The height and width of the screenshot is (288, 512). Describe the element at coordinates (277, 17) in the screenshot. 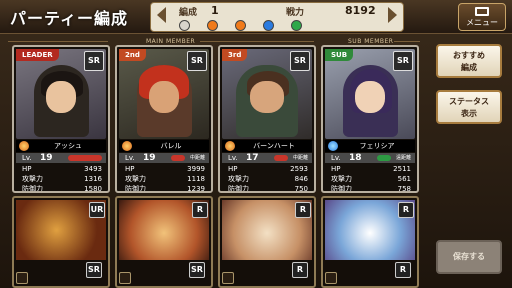

I see `party-selector: 編成 1 戦力 8192` at that location.